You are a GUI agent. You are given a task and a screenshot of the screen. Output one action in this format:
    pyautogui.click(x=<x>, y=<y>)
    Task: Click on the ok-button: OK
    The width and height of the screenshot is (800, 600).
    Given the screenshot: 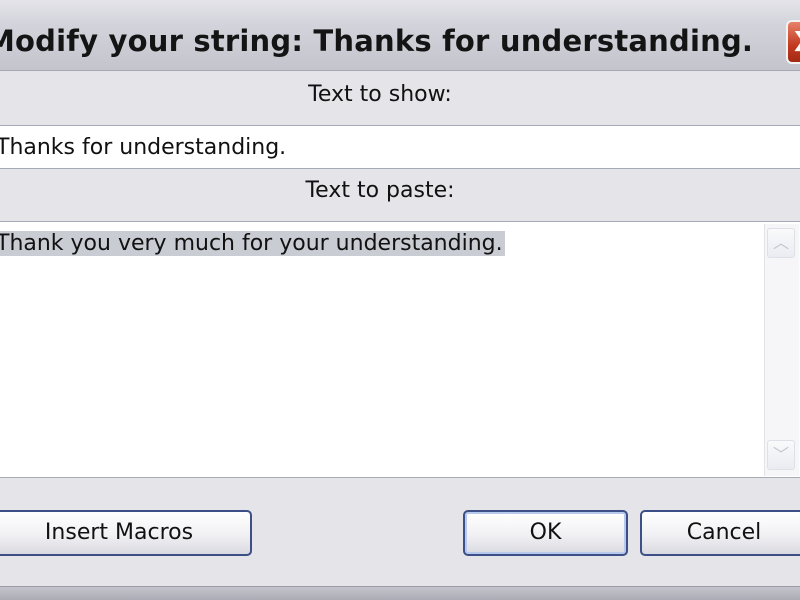 What is the action you would take?
    pyautogui.click(x=545, y=533)
    